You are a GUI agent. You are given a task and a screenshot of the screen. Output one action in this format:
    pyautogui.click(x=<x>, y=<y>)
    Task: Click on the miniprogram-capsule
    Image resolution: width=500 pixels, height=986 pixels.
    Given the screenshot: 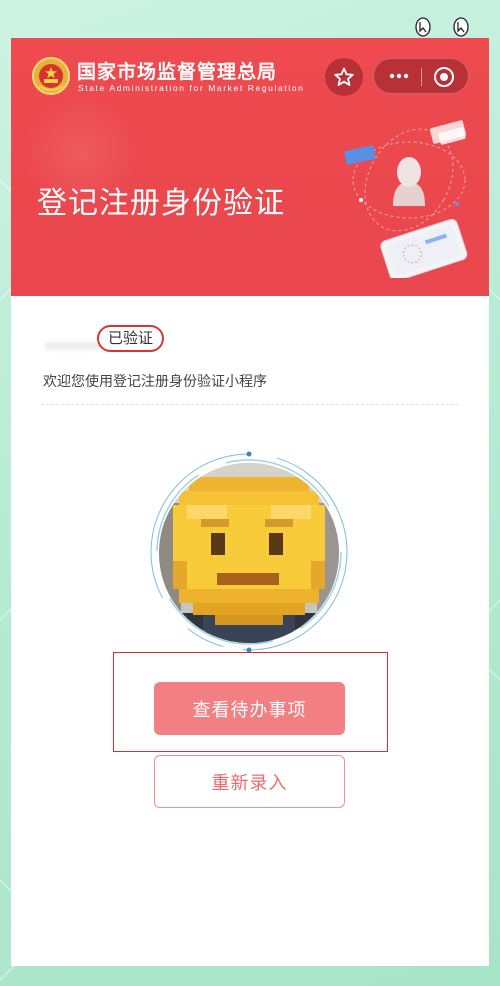 What is the action you would take?
    pyautogui.click(x=421, y=76)
    